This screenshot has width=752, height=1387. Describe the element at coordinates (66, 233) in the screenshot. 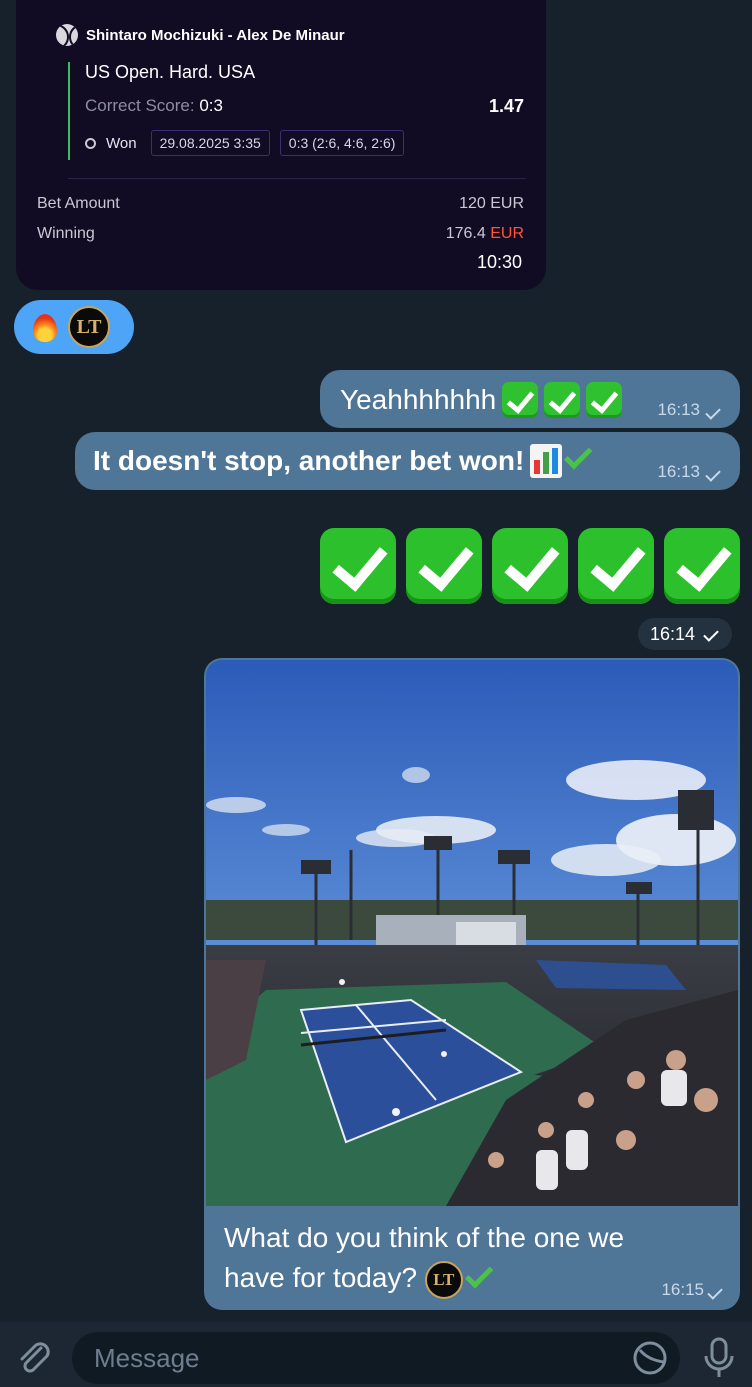

I see `winning-label: Winning` at that location.